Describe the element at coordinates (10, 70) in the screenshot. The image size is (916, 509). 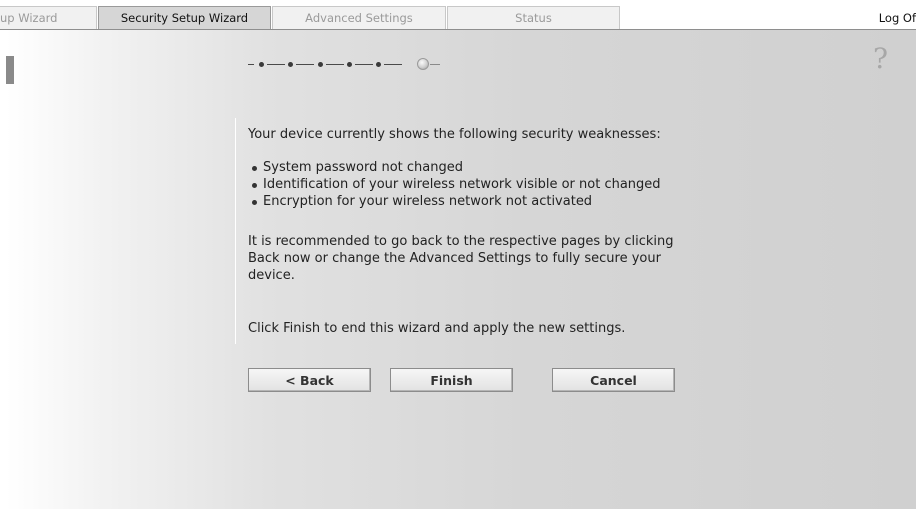
I see `side-scroll-marker` at that location.